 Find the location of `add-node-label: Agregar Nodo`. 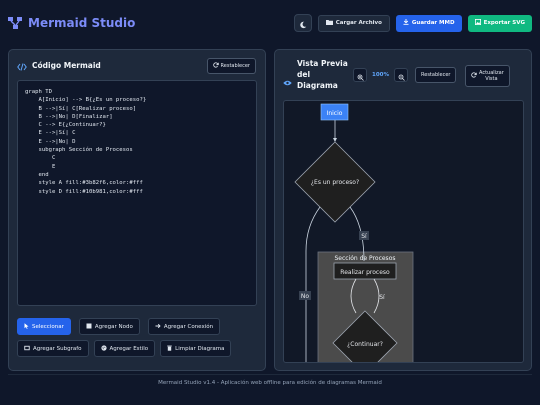

add-node-label: Agregar Nodo is located at coordinates (113, 326).